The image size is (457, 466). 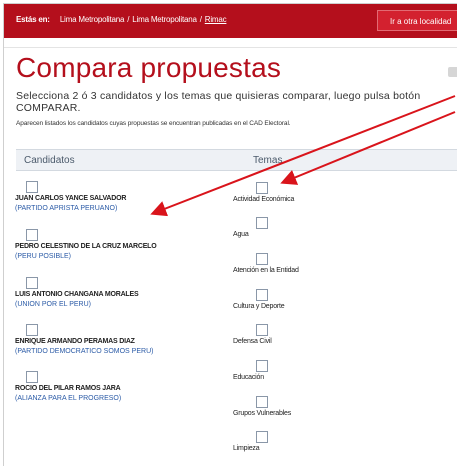 What do you see at coordinates (66, 208) in the screenshot?
I see `candidate-party: (PARTIDO APRISTA PERUANO)` at bounding box center [66, 208].